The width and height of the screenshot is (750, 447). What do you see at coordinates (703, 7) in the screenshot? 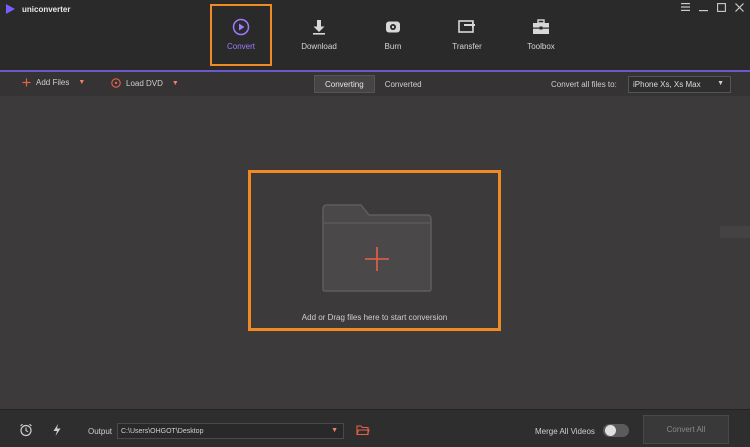
I see `minimize-icon` at bounding box center [703, 7].